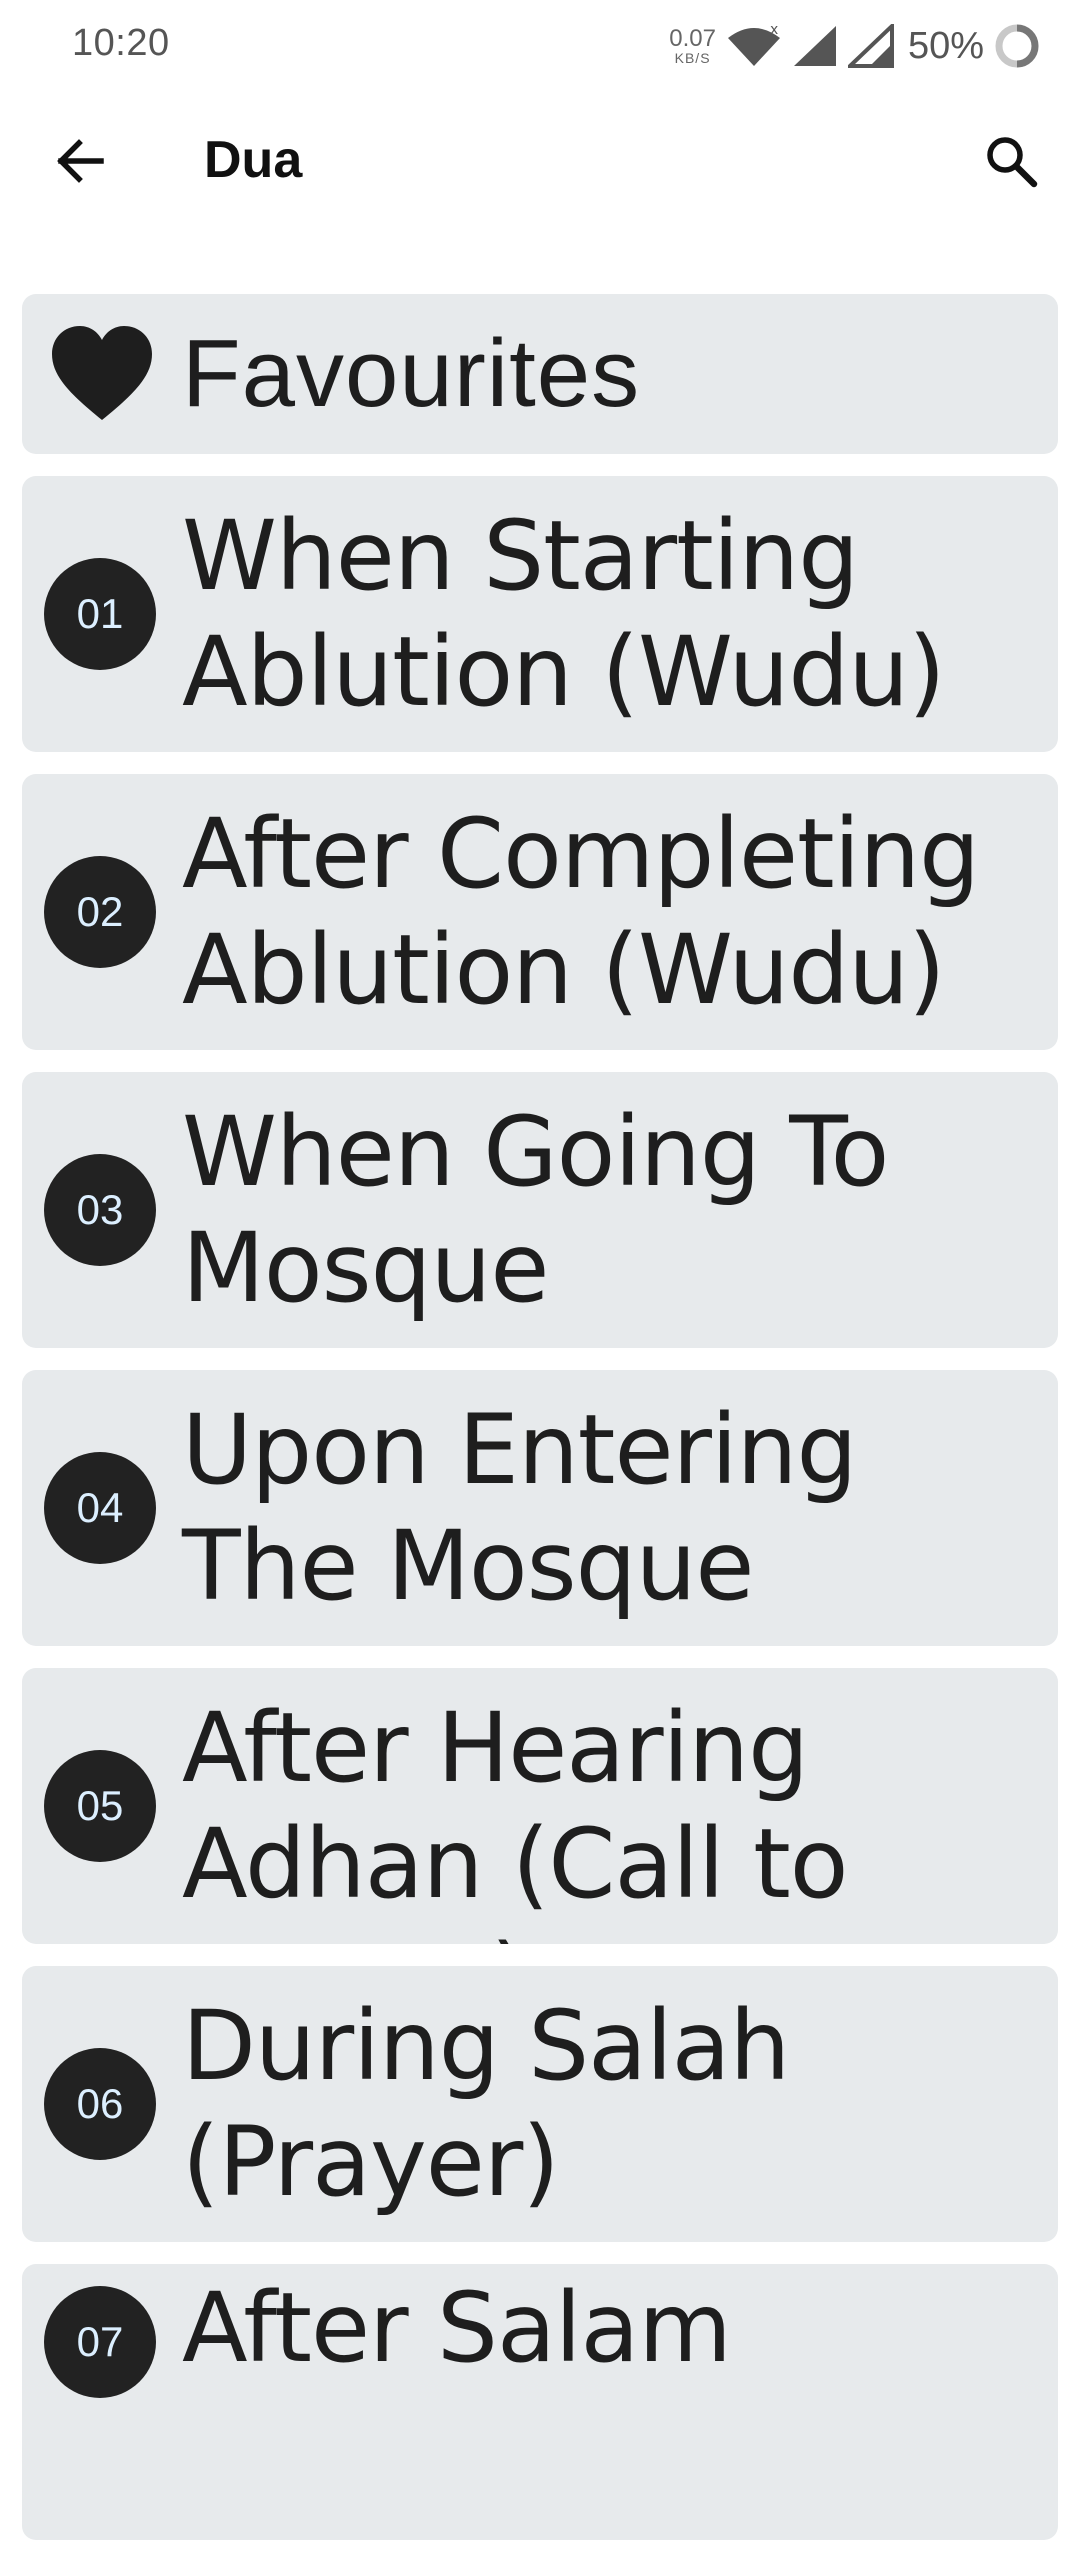 Image resolution: width=1080 pixels, height=2562 pixels. Describe the element at coordinates (774, 31) in the screenshot. I see `svg-text: x` at that location.